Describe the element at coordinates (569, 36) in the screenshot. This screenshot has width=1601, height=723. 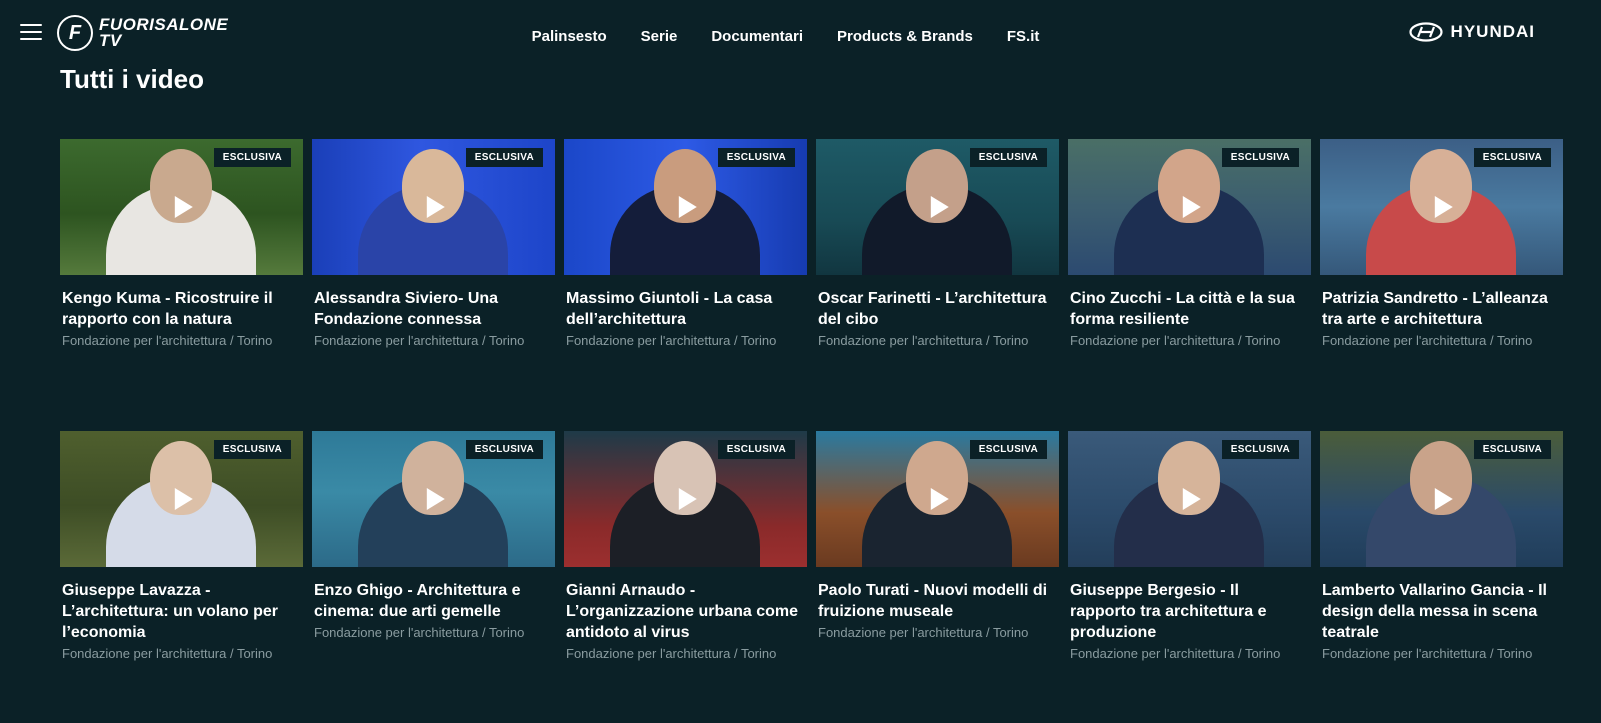
I see `nav-palinsesto: Palinsesto` at that location.